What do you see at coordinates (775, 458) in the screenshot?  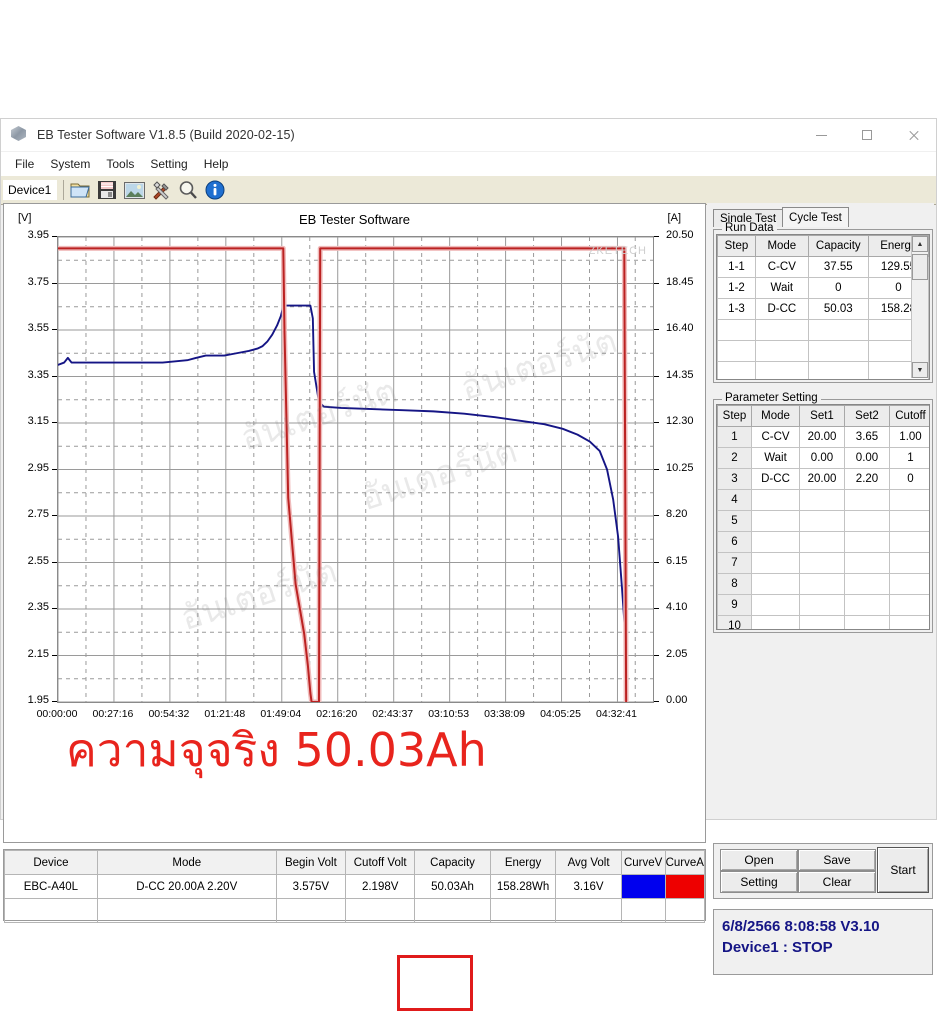 I see `parameter-cell: Wait` at bounding box center [775, 458].